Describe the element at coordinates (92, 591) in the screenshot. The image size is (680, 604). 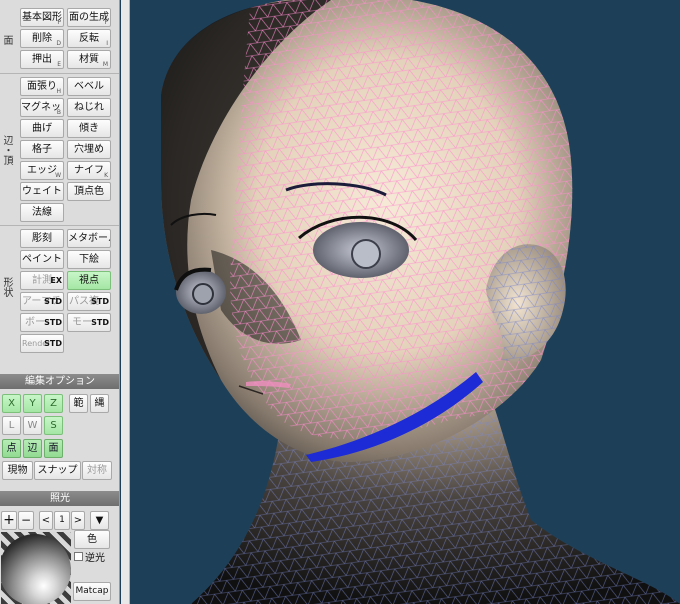
I see `matcap-button: Matcap` at that location.